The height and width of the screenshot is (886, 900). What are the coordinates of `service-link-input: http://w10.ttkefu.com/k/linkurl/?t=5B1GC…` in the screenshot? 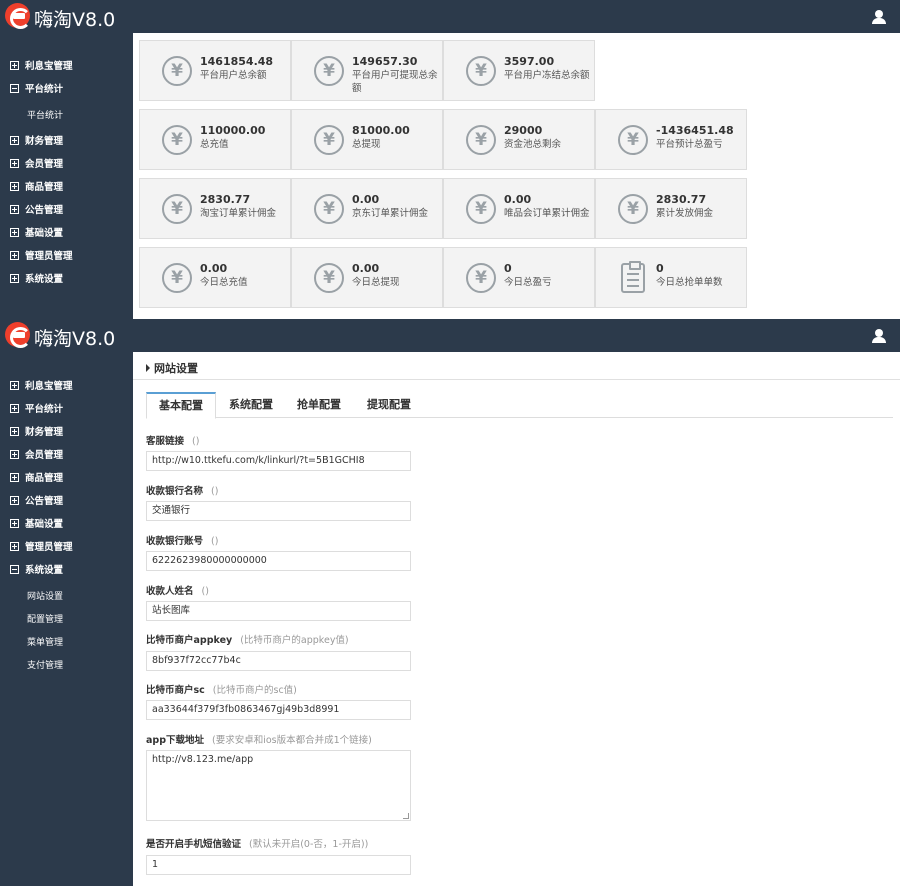 It's located at (278, 461).